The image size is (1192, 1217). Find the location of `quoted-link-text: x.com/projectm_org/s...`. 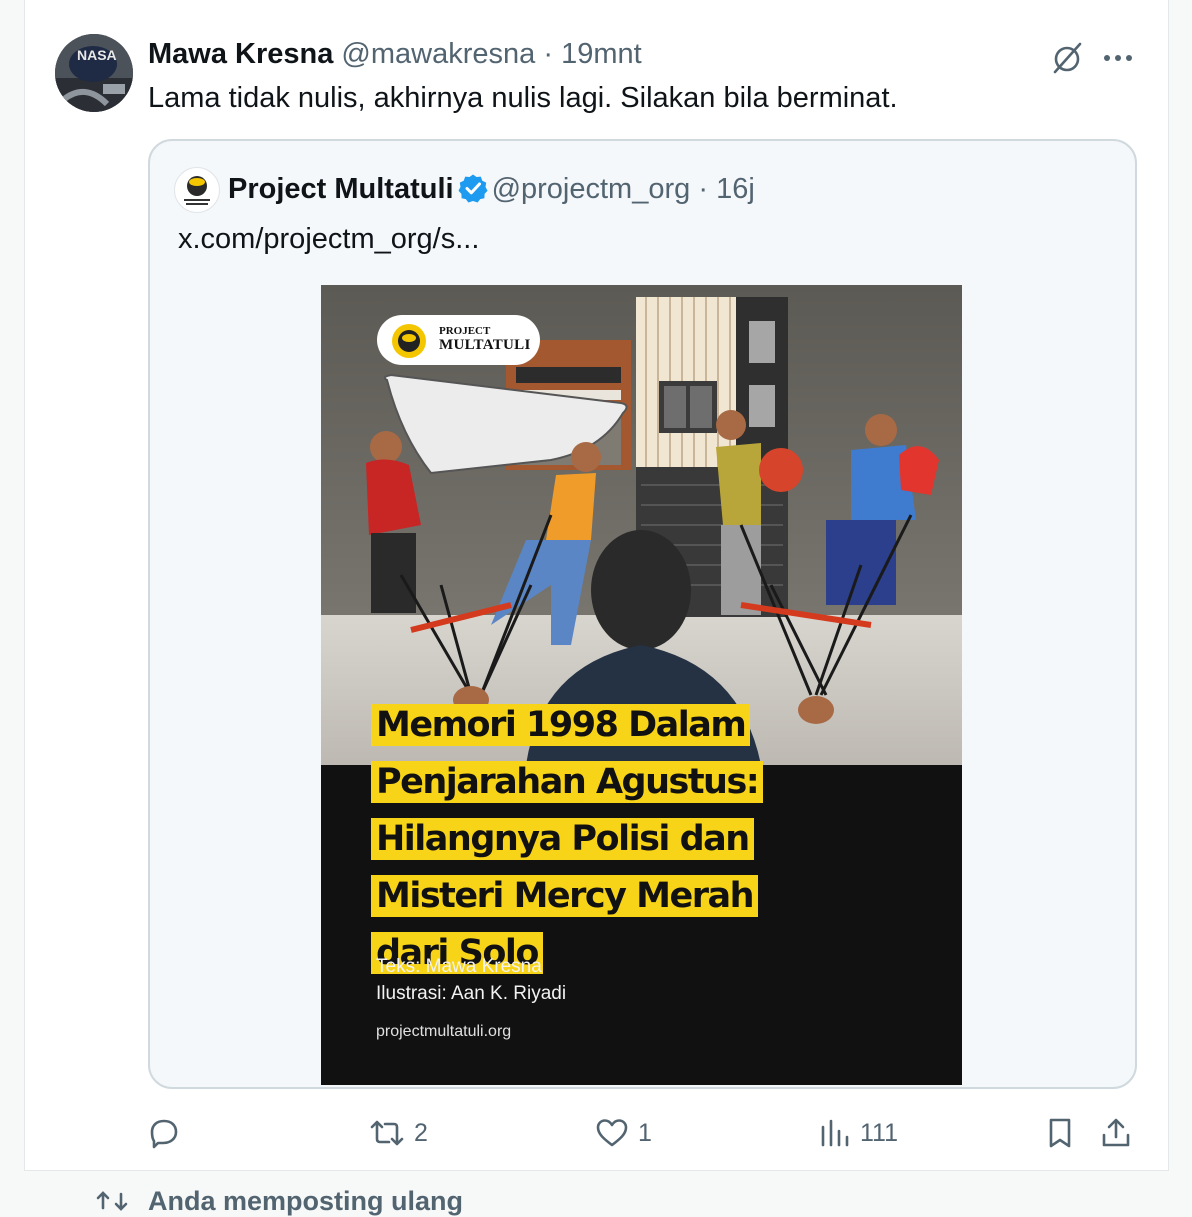

quoted-link-text: x.com/projectm_org/s... is located at coordinates (328, 239).